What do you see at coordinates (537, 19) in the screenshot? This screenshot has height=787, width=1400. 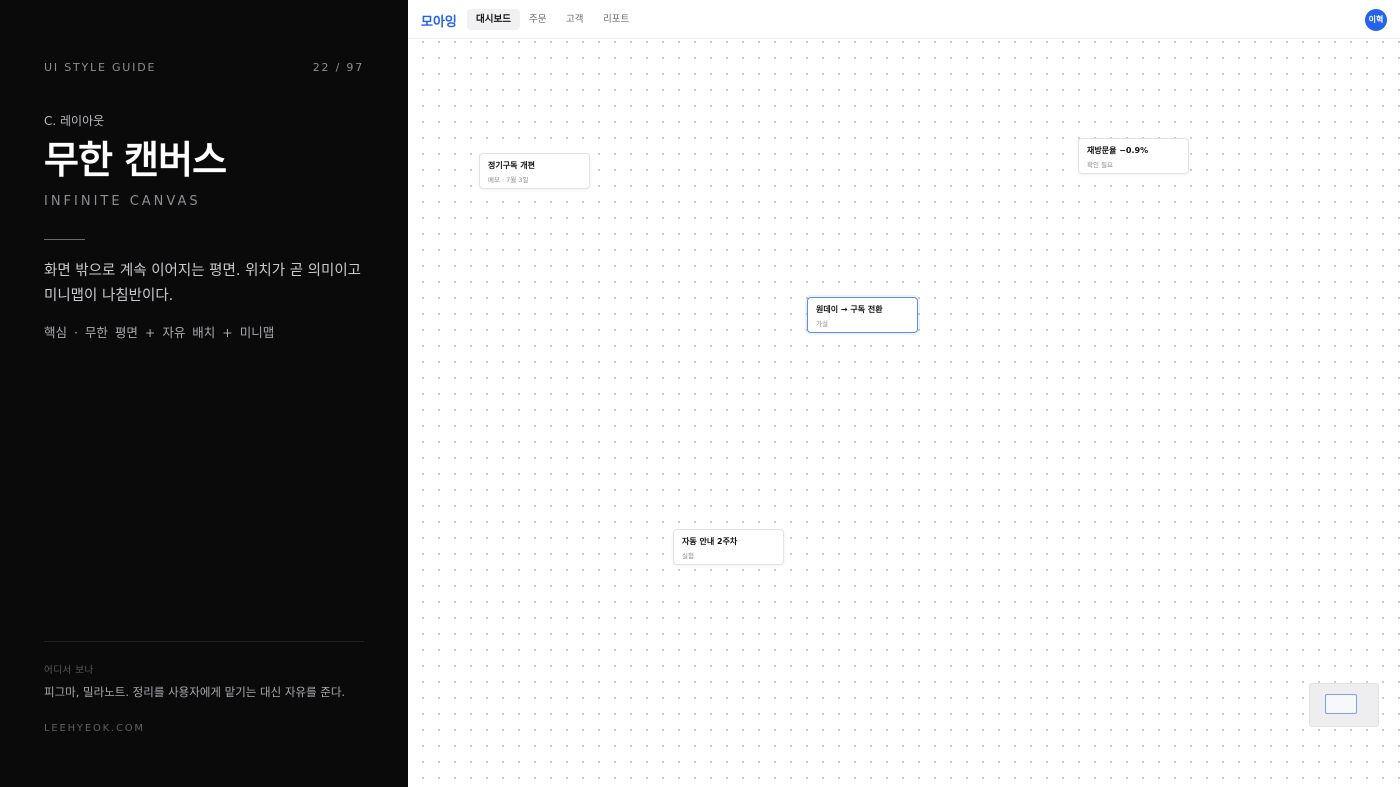 I see `tab-orders: 주문` at bounding box center [537, 19].